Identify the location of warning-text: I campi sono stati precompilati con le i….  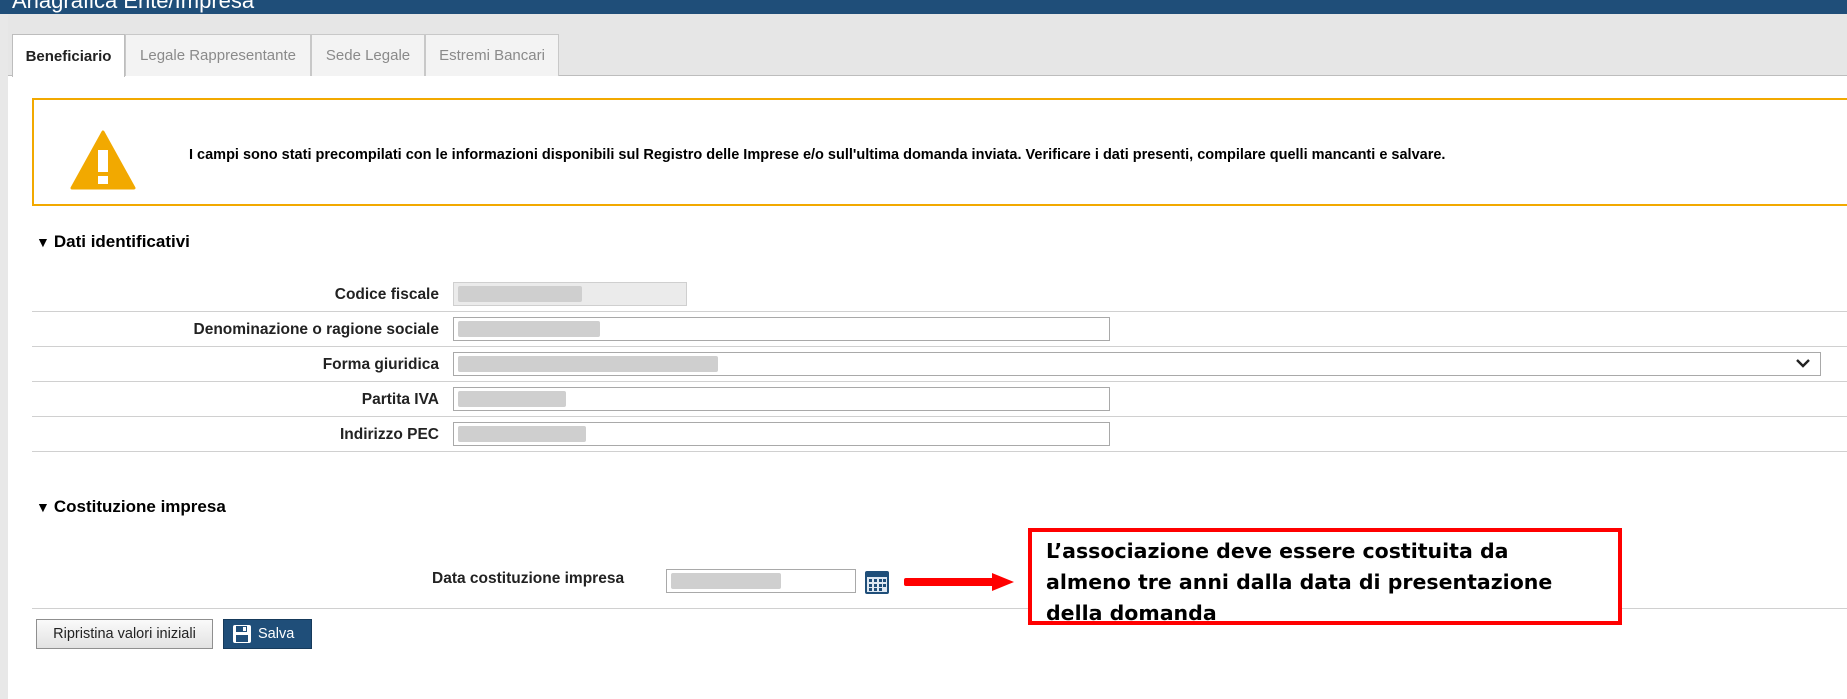
(817, 155).